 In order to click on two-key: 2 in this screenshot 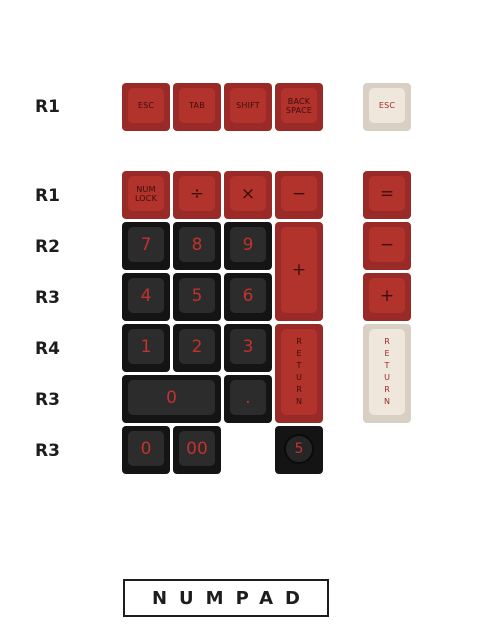, I will do `click(197, 348)`.